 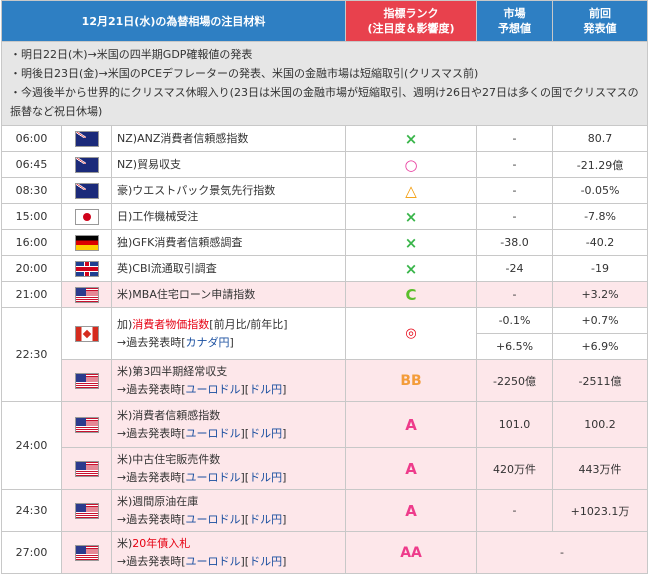 What do you see at coordinates (171, 324) in the screenshot?
I see `indicator-label: 消費者物価指数` at bounding box center [171, 324].